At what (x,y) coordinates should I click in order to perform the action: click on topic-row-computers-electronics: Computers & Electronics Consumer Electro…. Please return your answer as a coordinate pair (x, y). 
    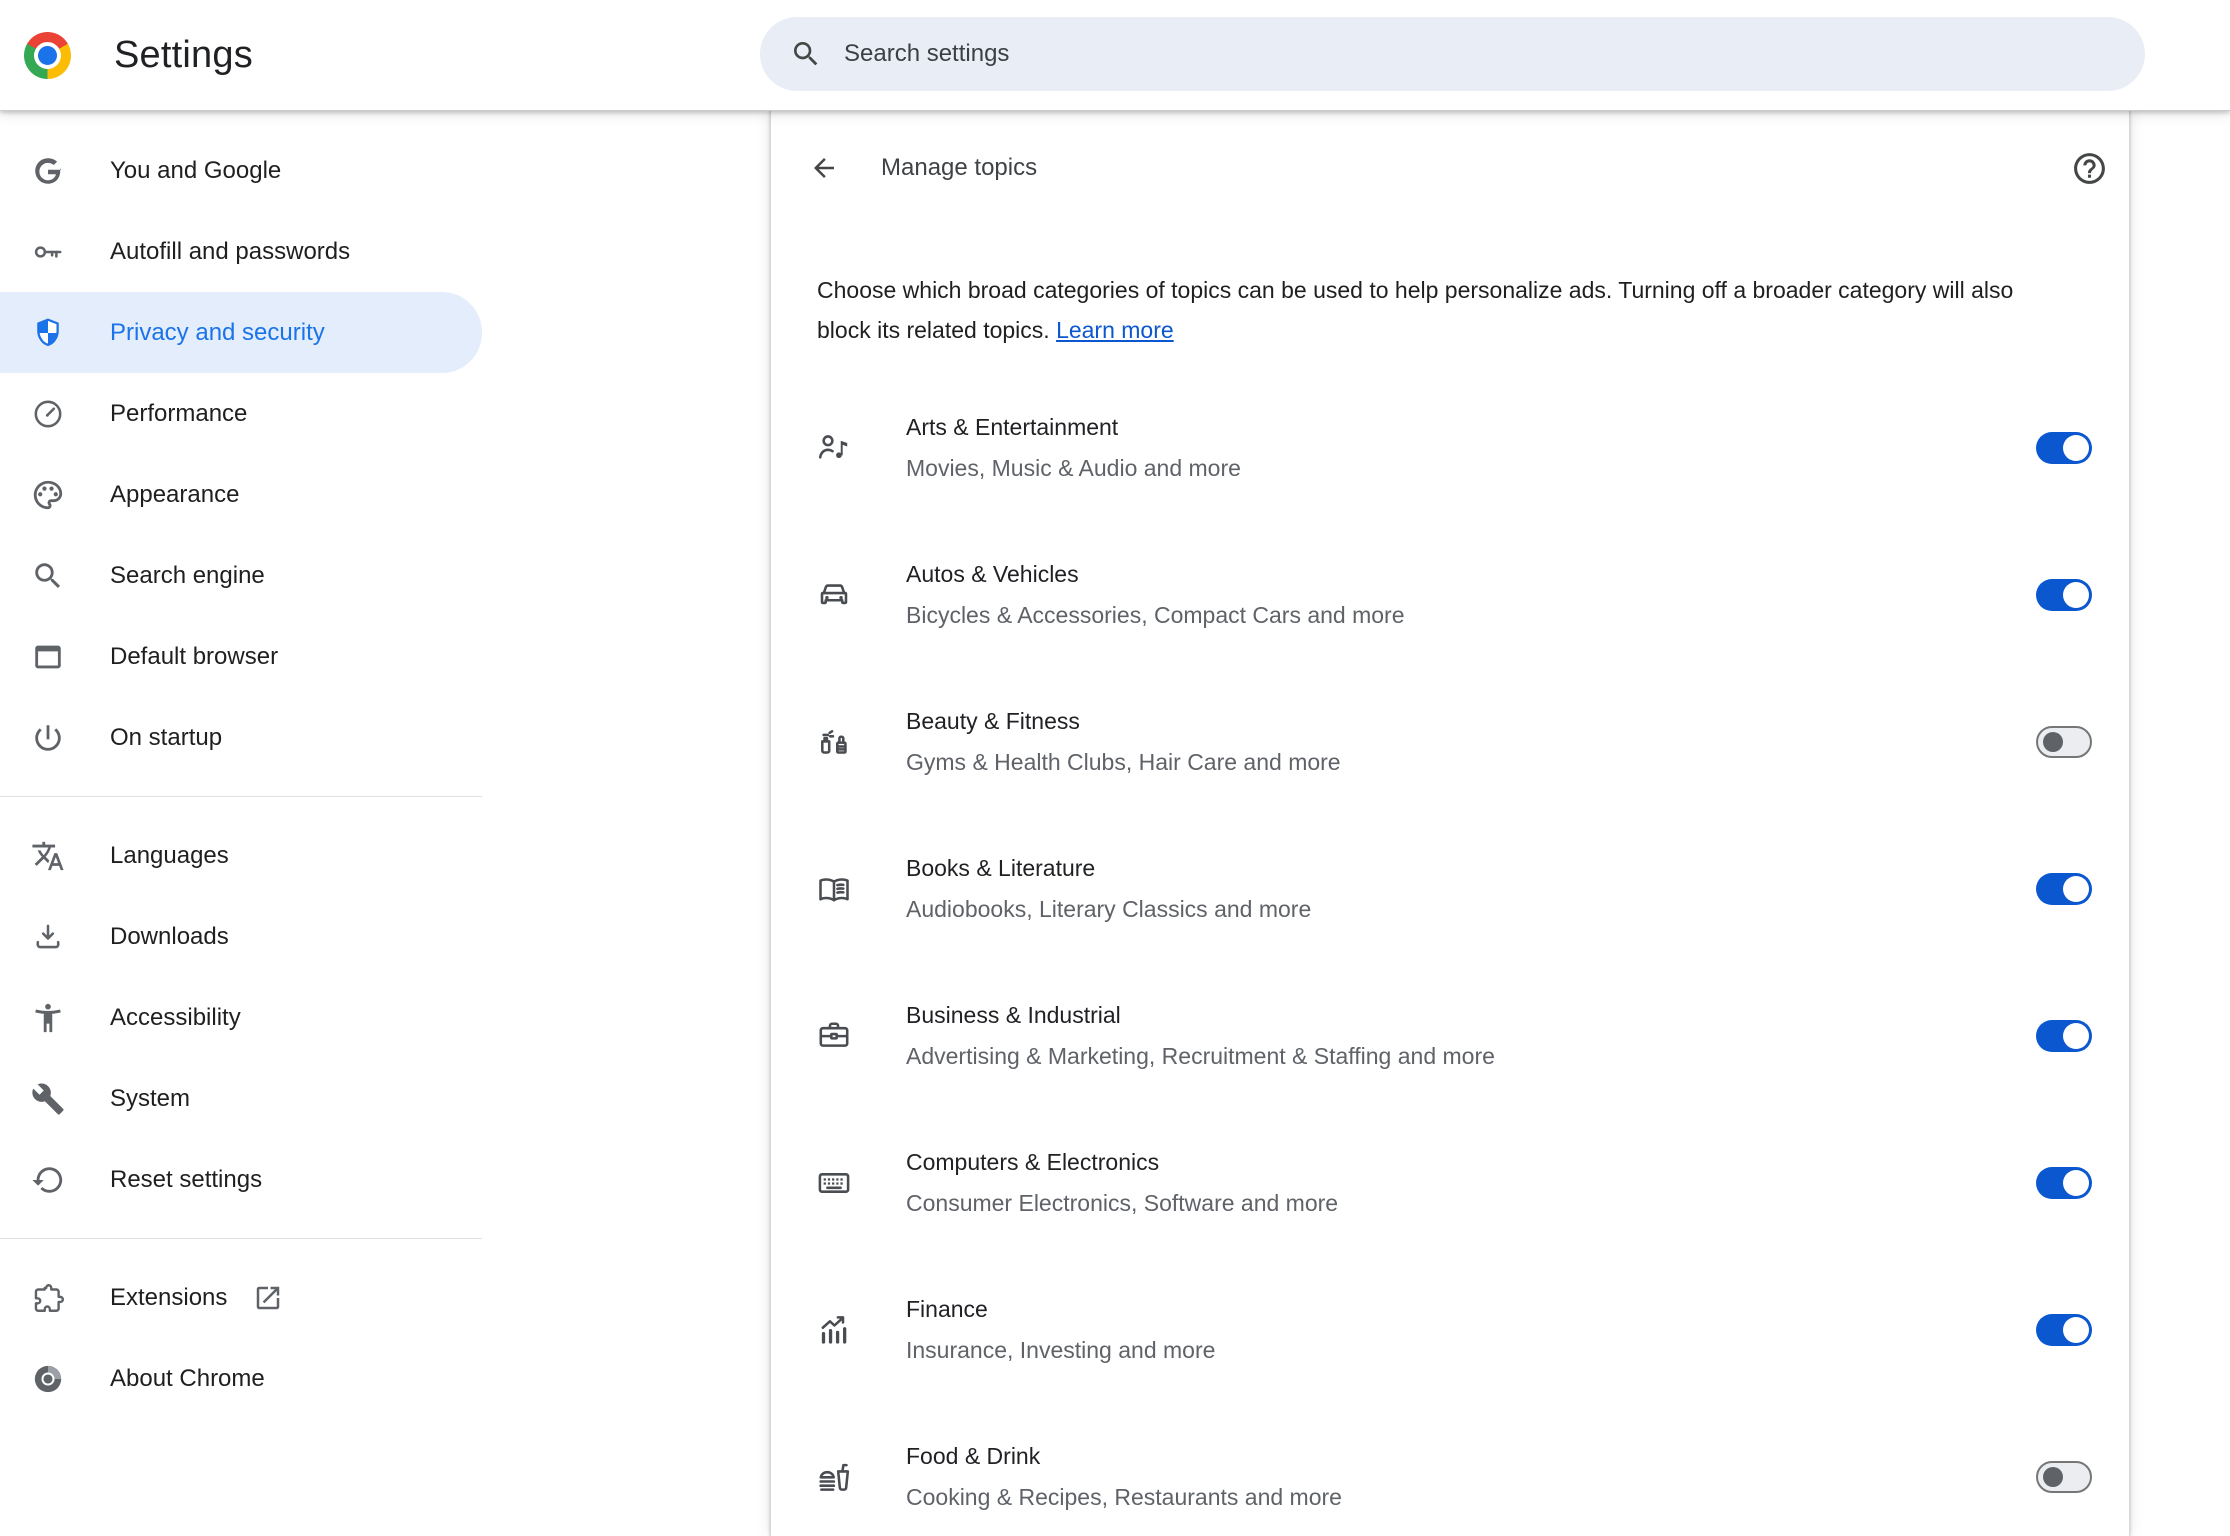
    Looking at the image, I should click on (1450, 1182).